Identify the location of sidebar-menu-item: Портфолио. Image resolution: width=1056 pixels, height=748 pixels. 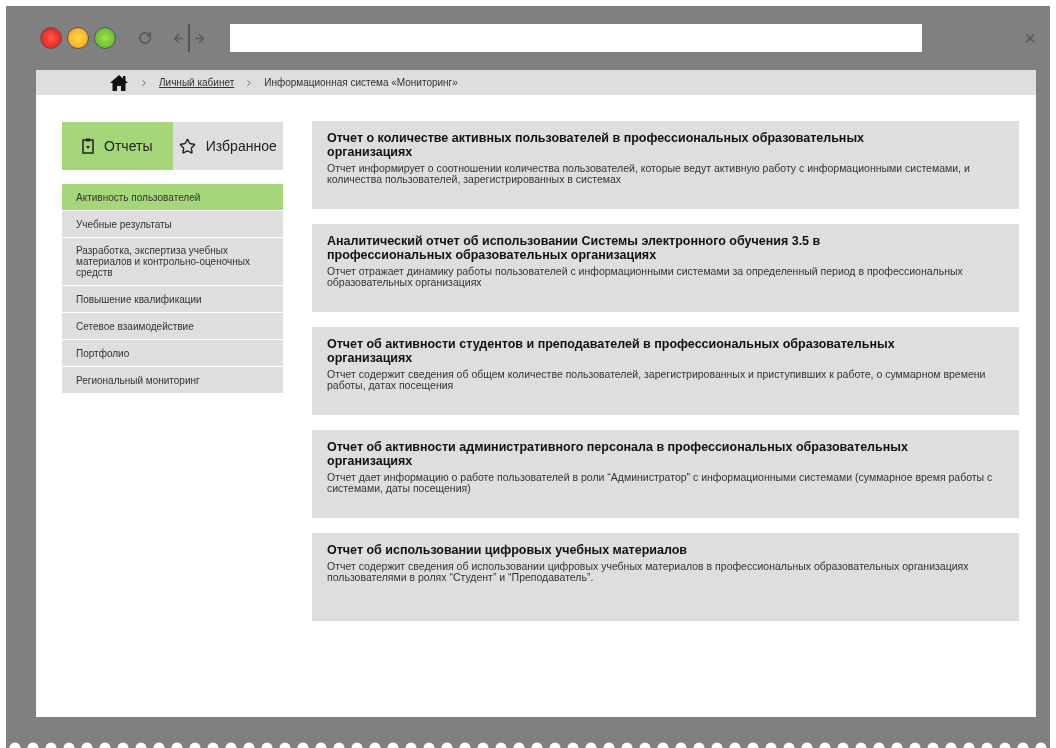
(172, 353).